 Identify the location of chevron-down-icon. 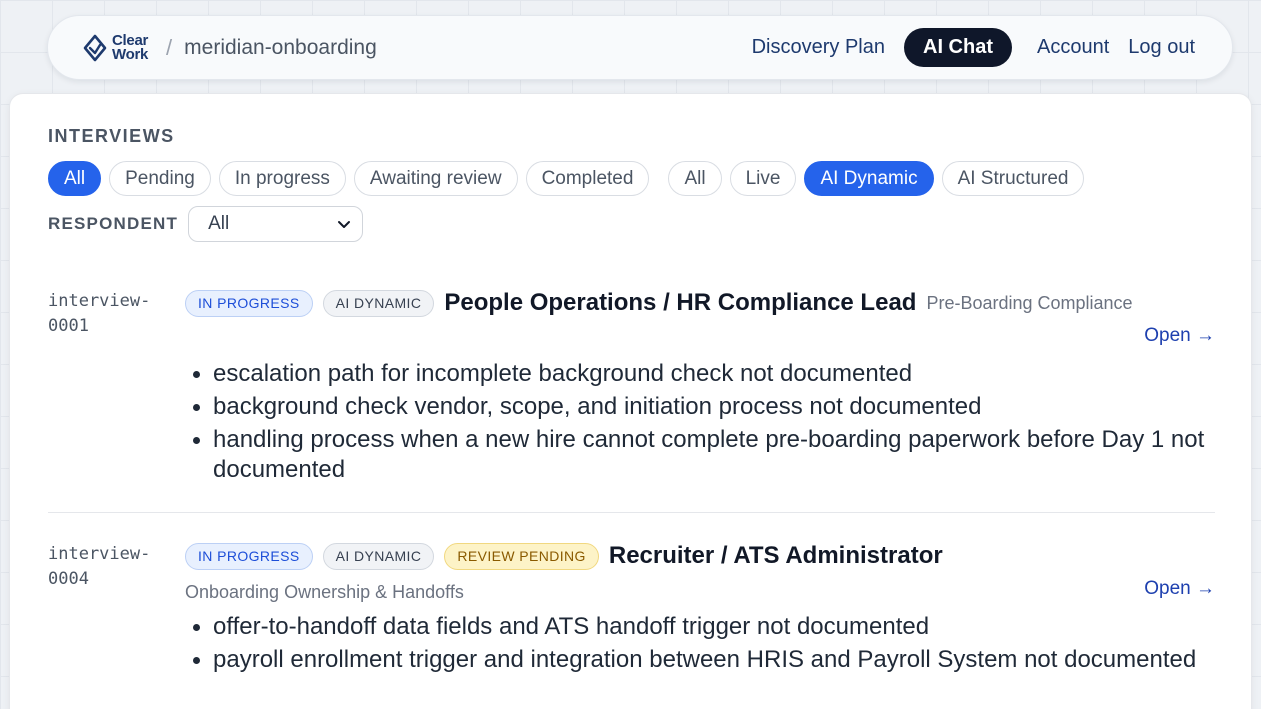
(344, 224).